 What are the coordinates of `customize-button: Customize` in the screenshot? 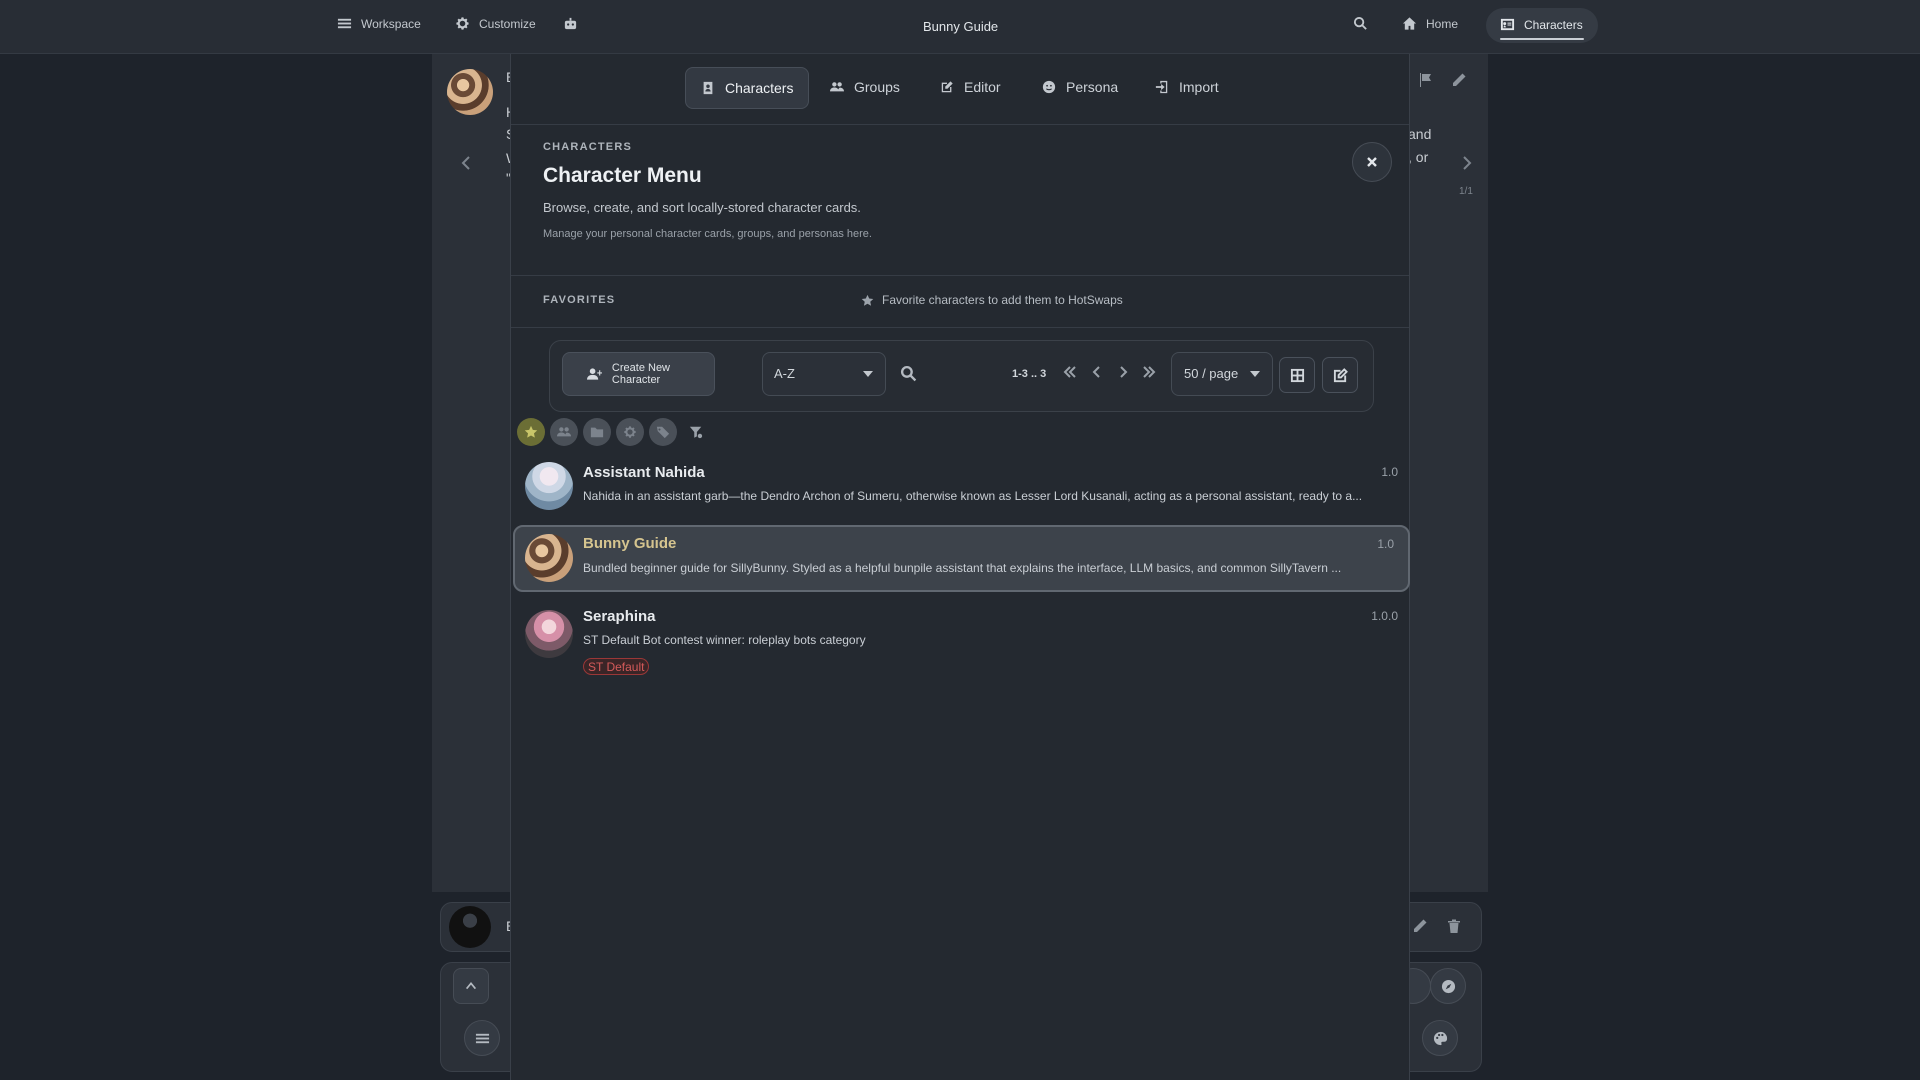 It's located at (495, 23).